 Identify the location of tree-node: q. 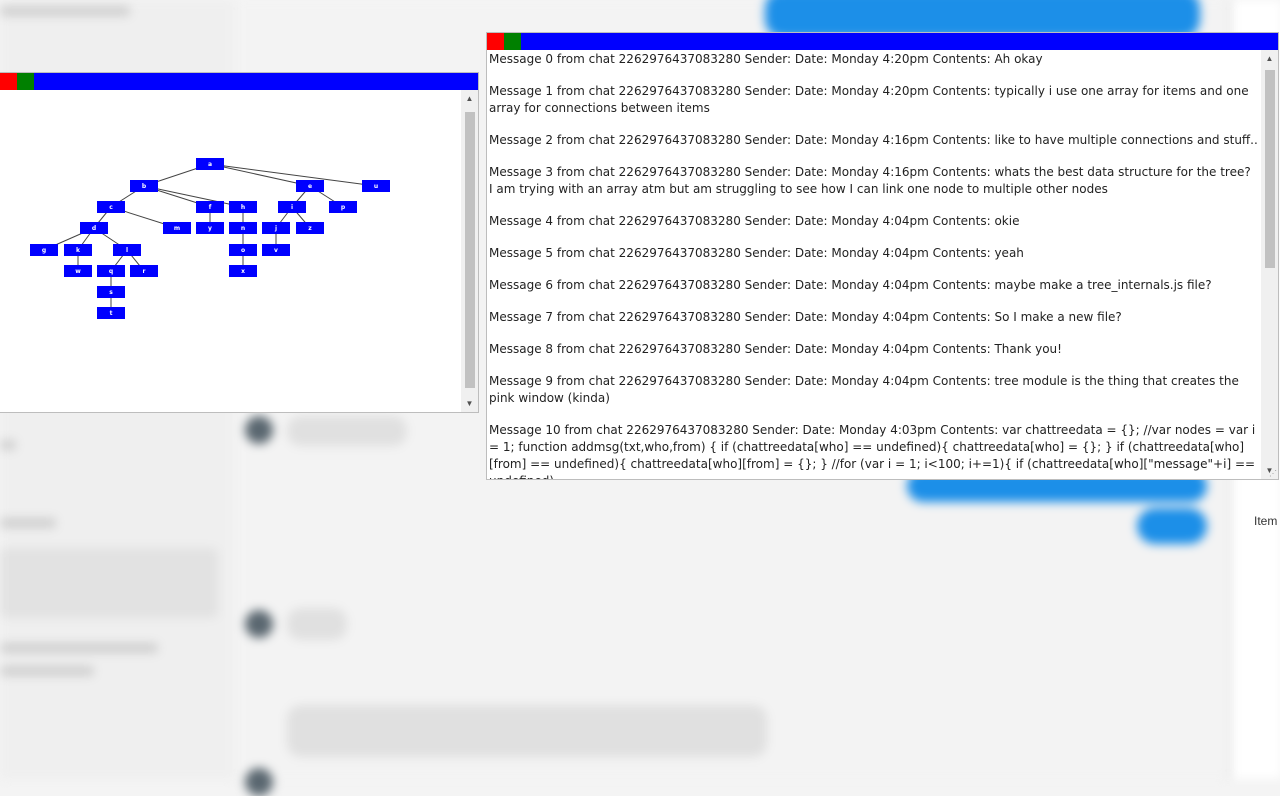
(111, 271).